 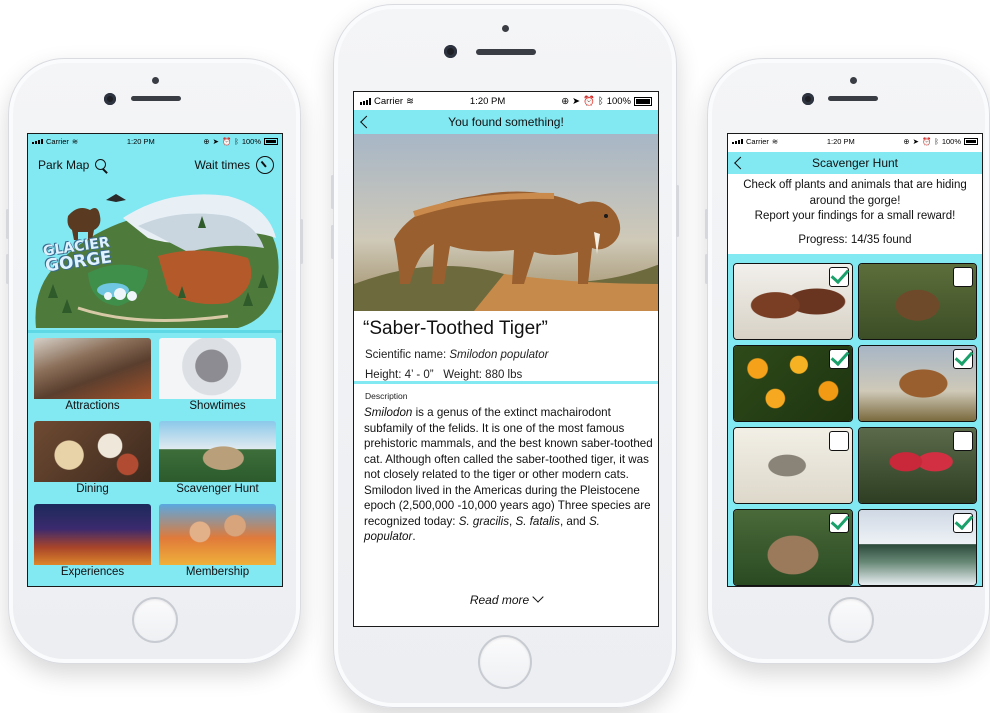 I want to click on tile-dining: Dining, so click(x=92, y=459).